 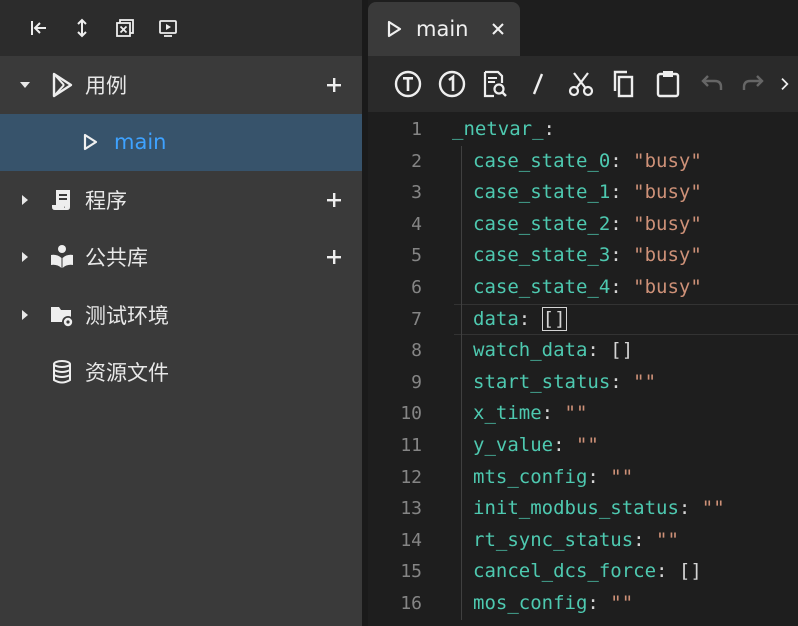 I want to click on code-key: watch_data, so click(x=530, y=350).